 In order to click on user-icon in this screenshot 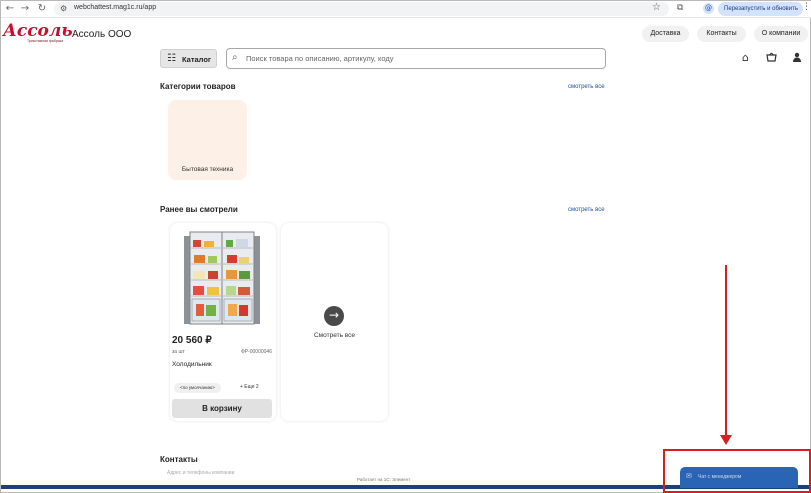, I will do `click(797, 59)`.